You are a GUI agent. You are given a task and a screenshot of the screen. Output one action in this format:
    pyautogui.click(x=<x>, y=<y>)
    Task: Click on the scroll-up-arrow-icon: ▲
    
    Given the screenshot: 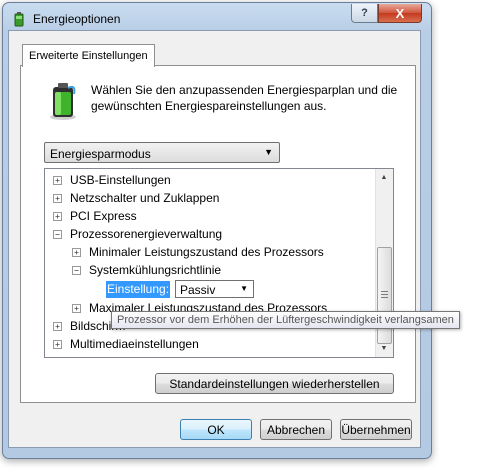 What is the action you would take?
    pyautogui.click(x=384, y=177)
    